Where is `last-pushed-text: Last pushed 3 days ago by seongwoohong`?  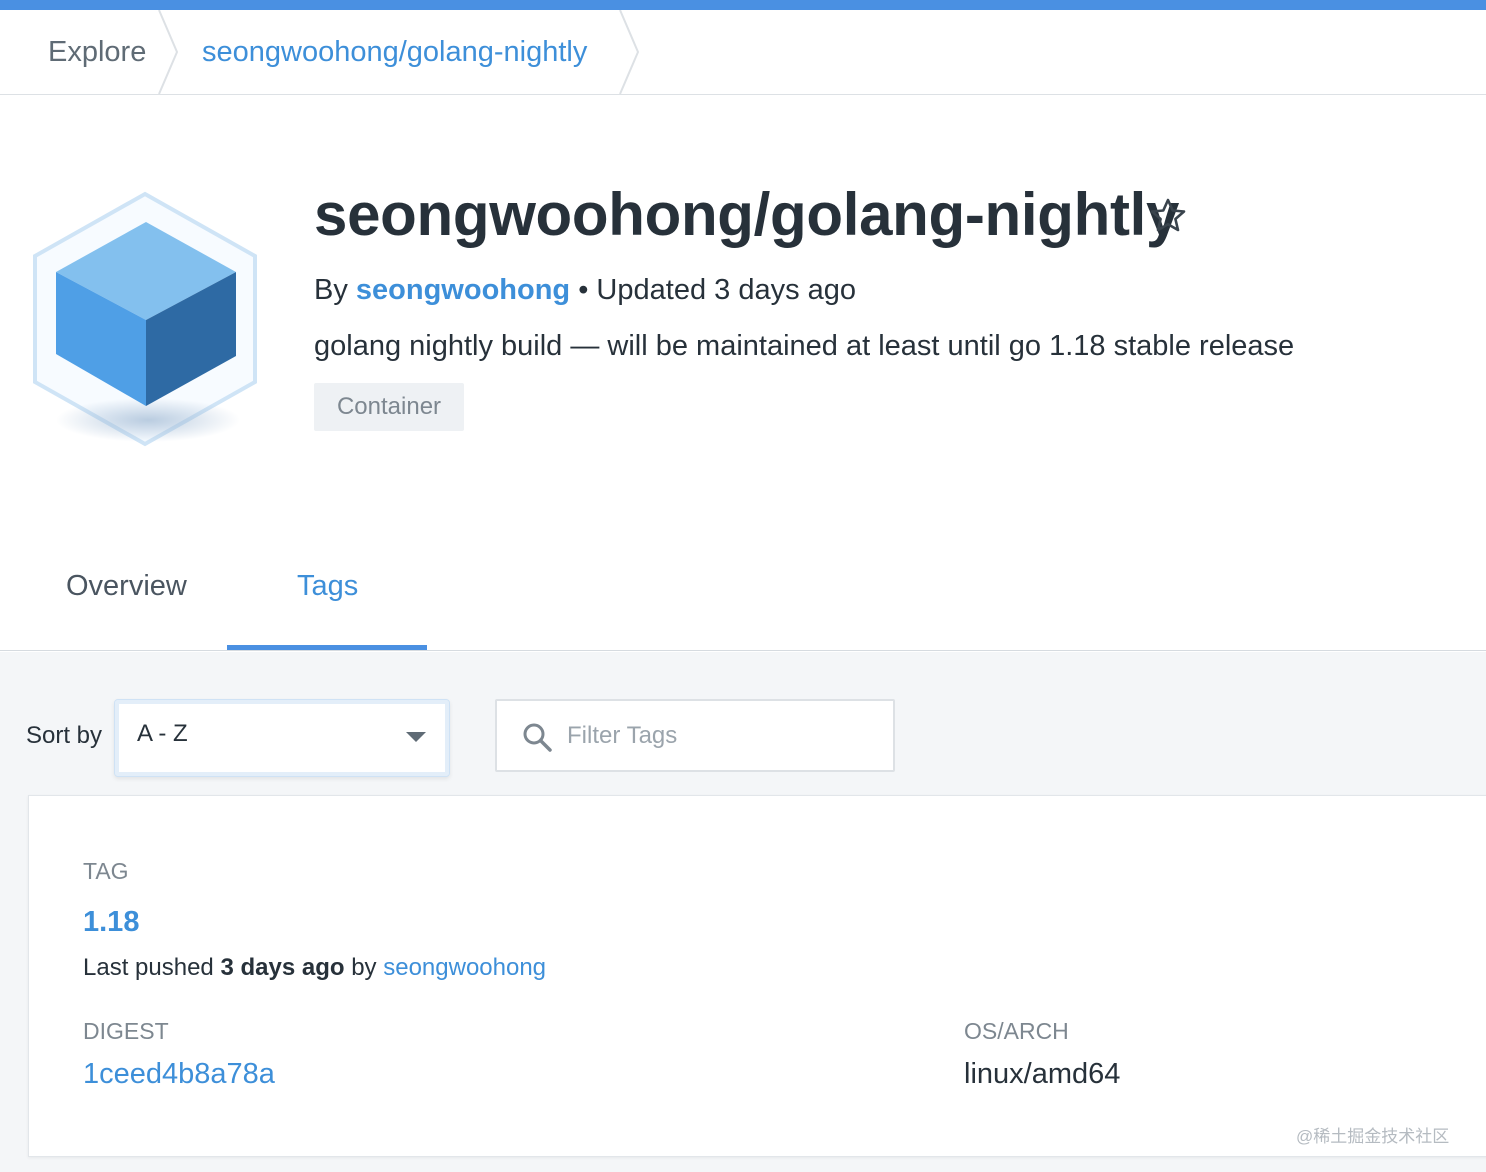
last-pushed-text: Last pushed 3 days ago by seongwoohong is located at coordinates (314, 968).